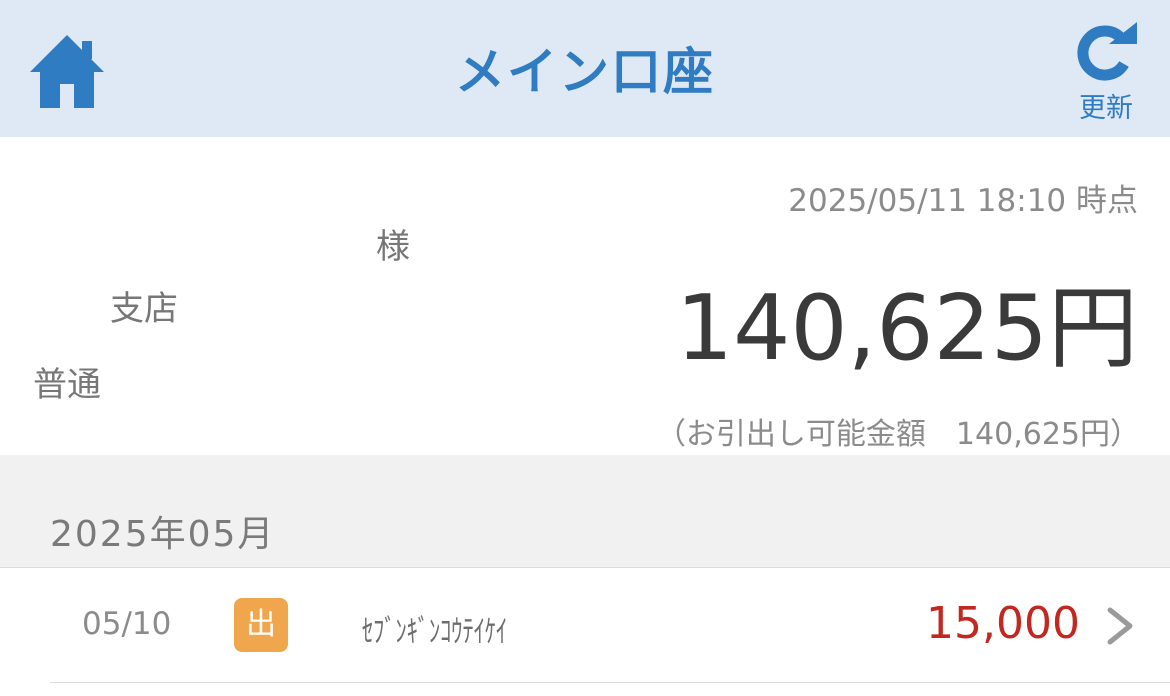 The height and width of the screenshot is (696, 1170). I want to click on withdrawable-amount: （お引出し可能金額 140,625円）, so click(897, 434).